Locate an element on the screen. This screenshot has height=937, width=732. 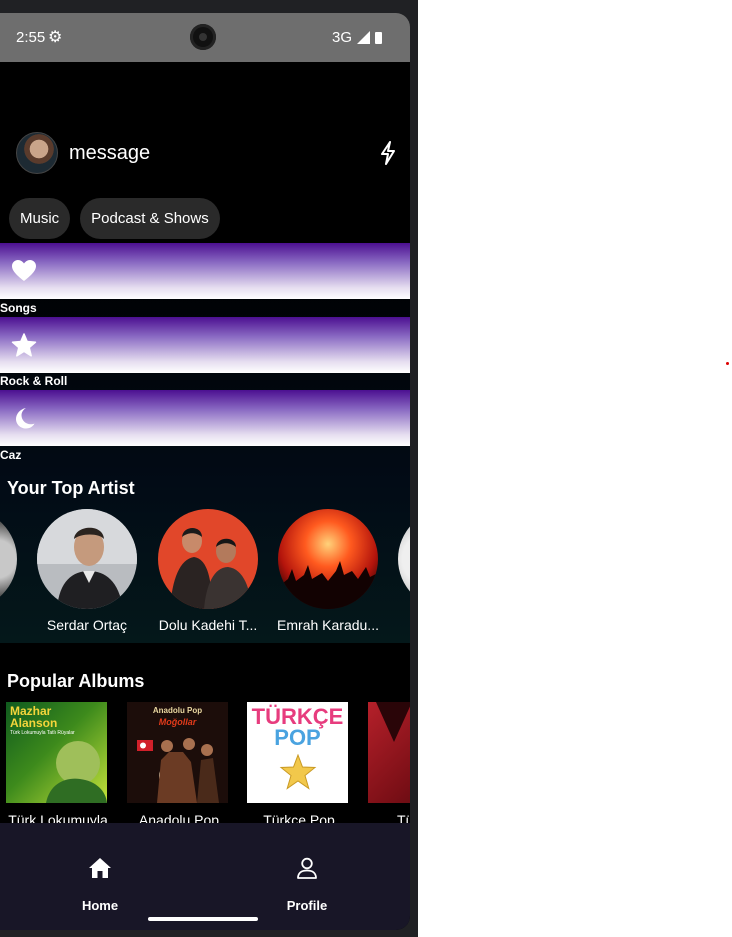
album-cover: TÜRKÇE POP is located at coordinates (297, 752).